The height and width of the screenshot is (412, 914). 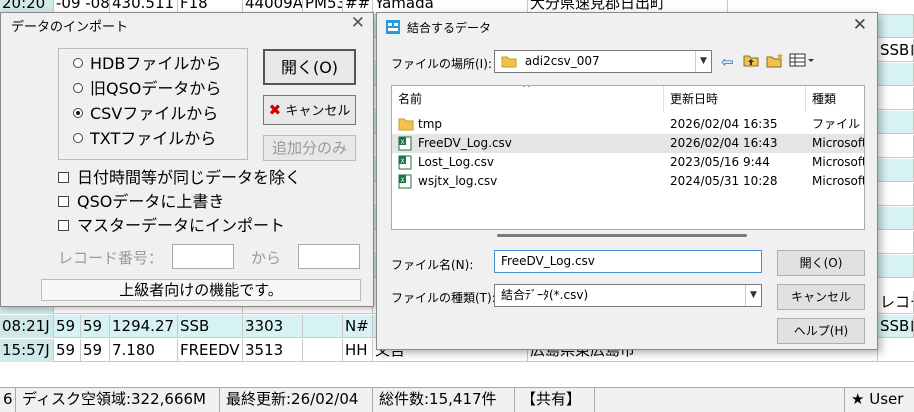 What do you see at coordinates (151, 201) in the screenshot?
I see `checkbox-label: QSOデータに上書き` at bounding box center [151, 201].